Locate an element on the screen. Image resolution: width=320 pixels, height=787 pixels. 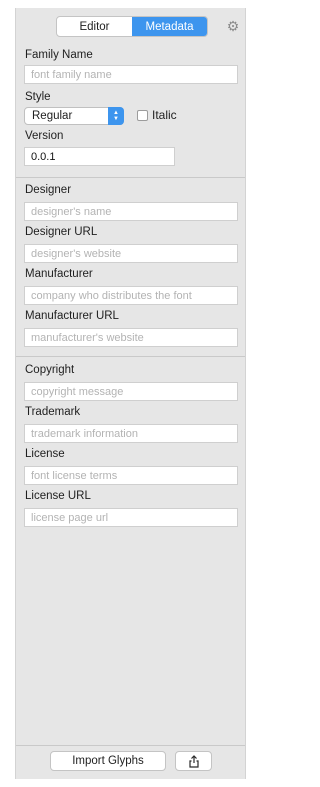
share-icon is located at coordinates (193, 761).